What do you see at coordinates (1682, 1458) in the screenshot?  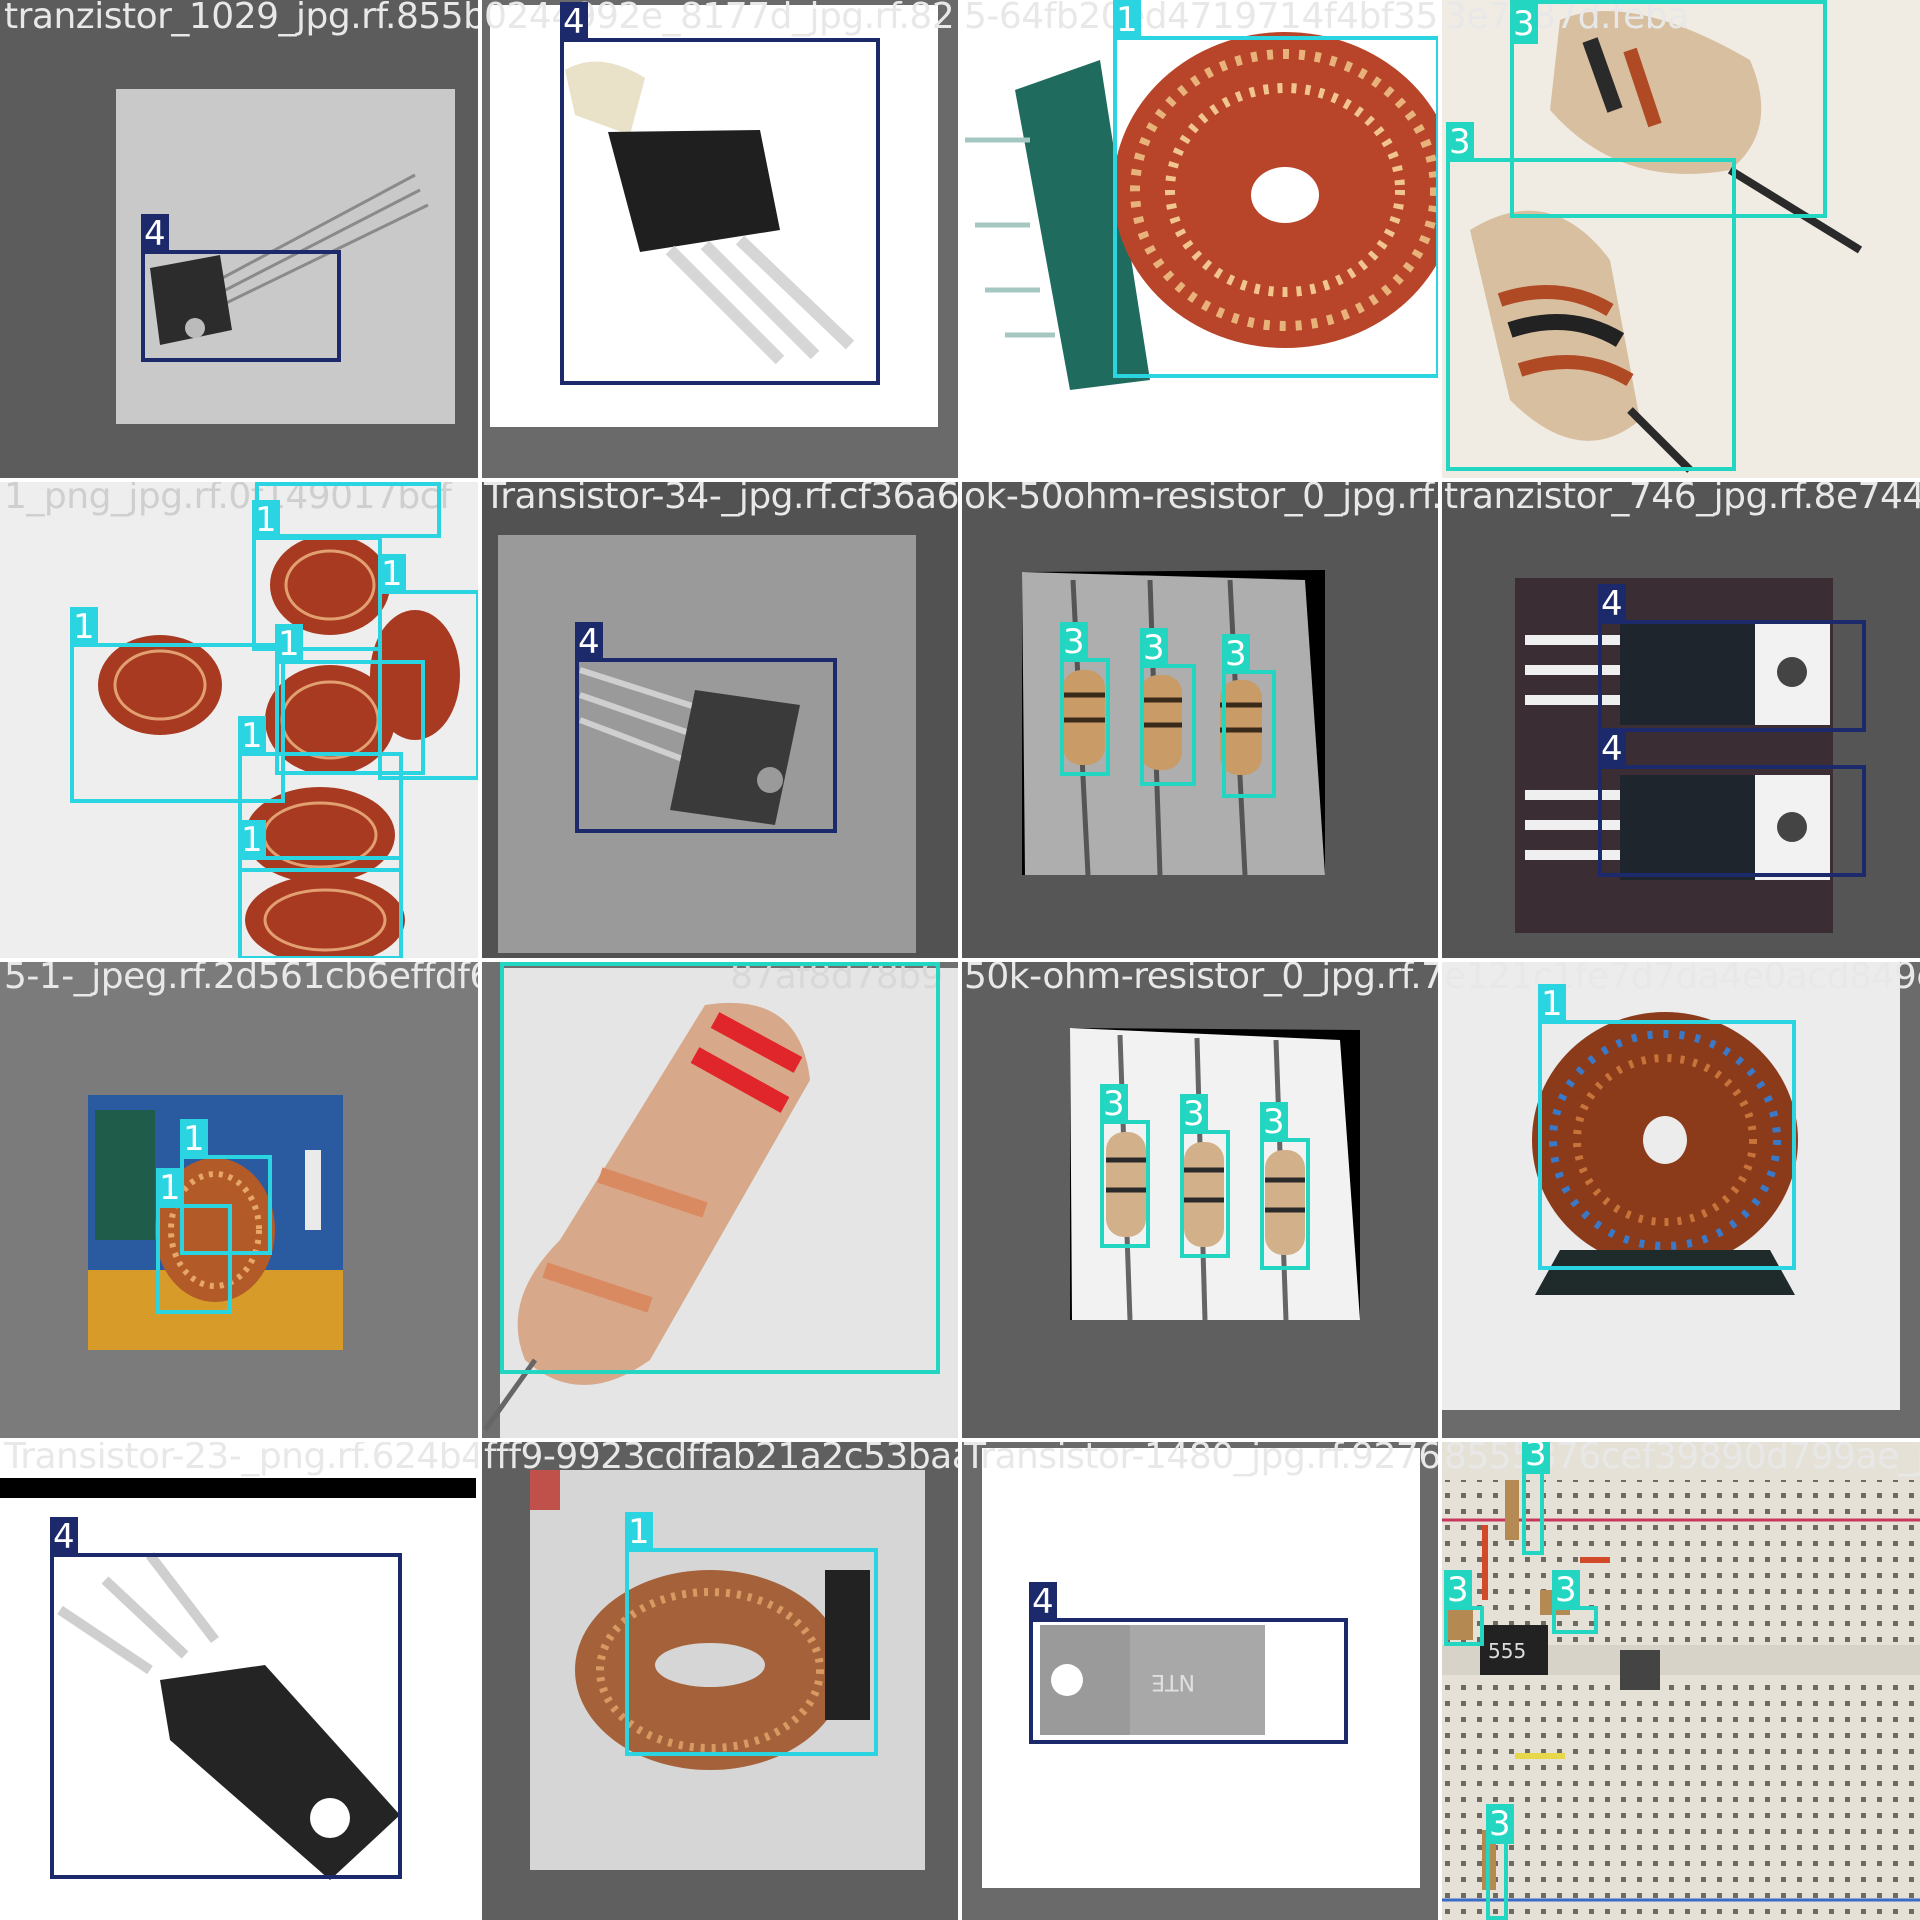 I see `tile-filename: 8555876cef39890d799ae_j` at bounding box center [1682, 1458].